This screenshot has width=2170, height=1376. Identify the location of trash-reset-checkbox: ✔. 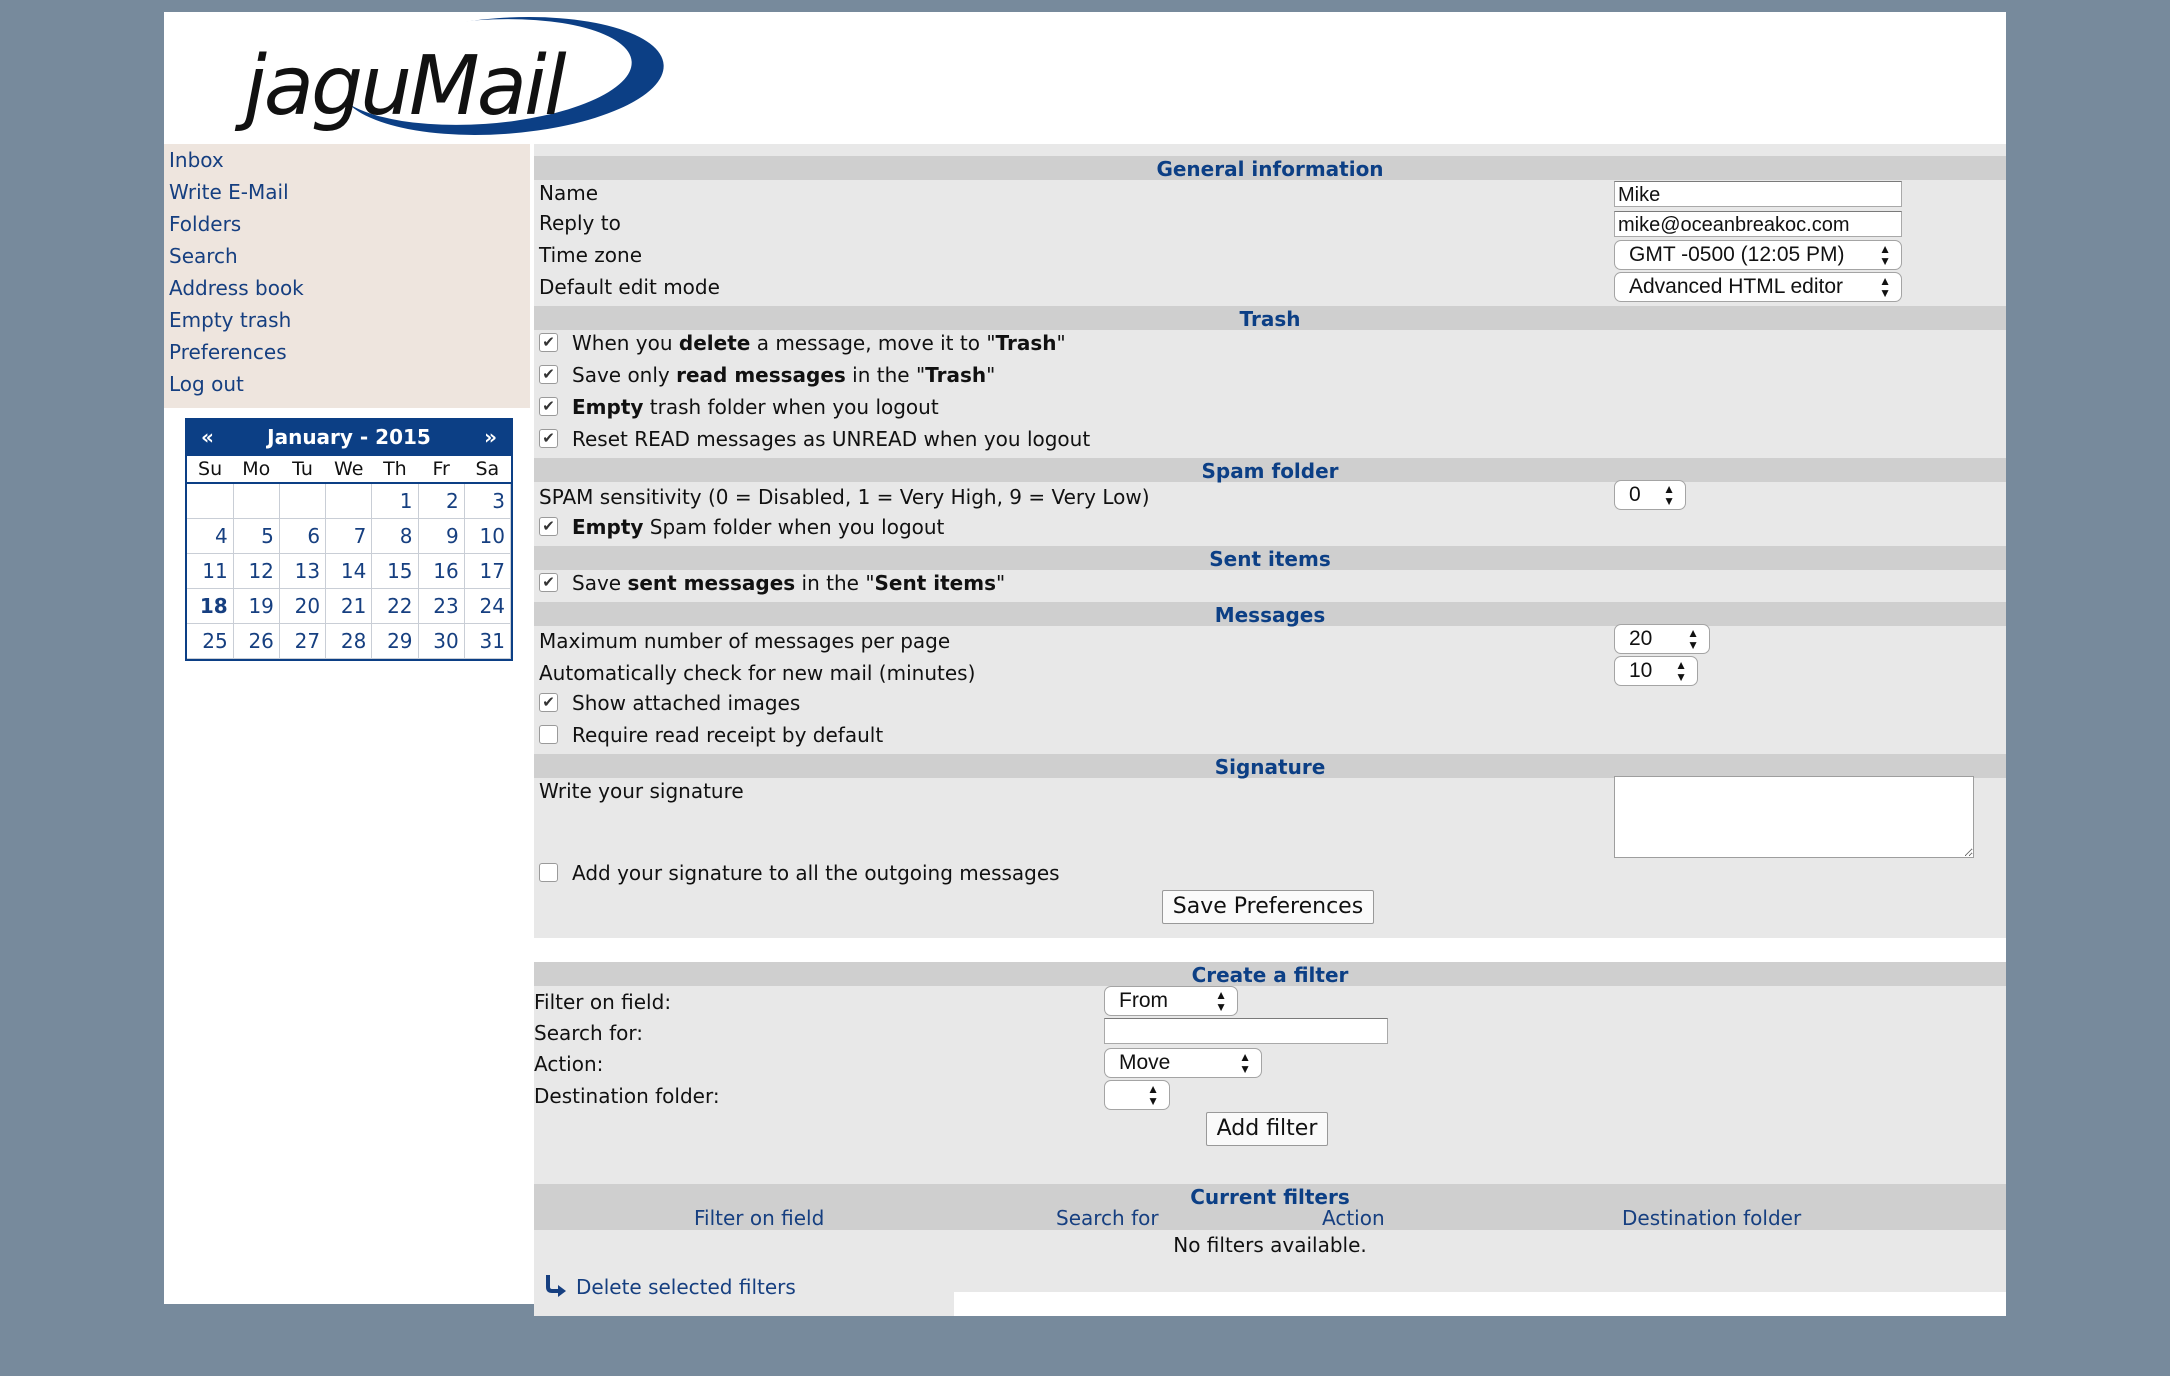
(548, 438).